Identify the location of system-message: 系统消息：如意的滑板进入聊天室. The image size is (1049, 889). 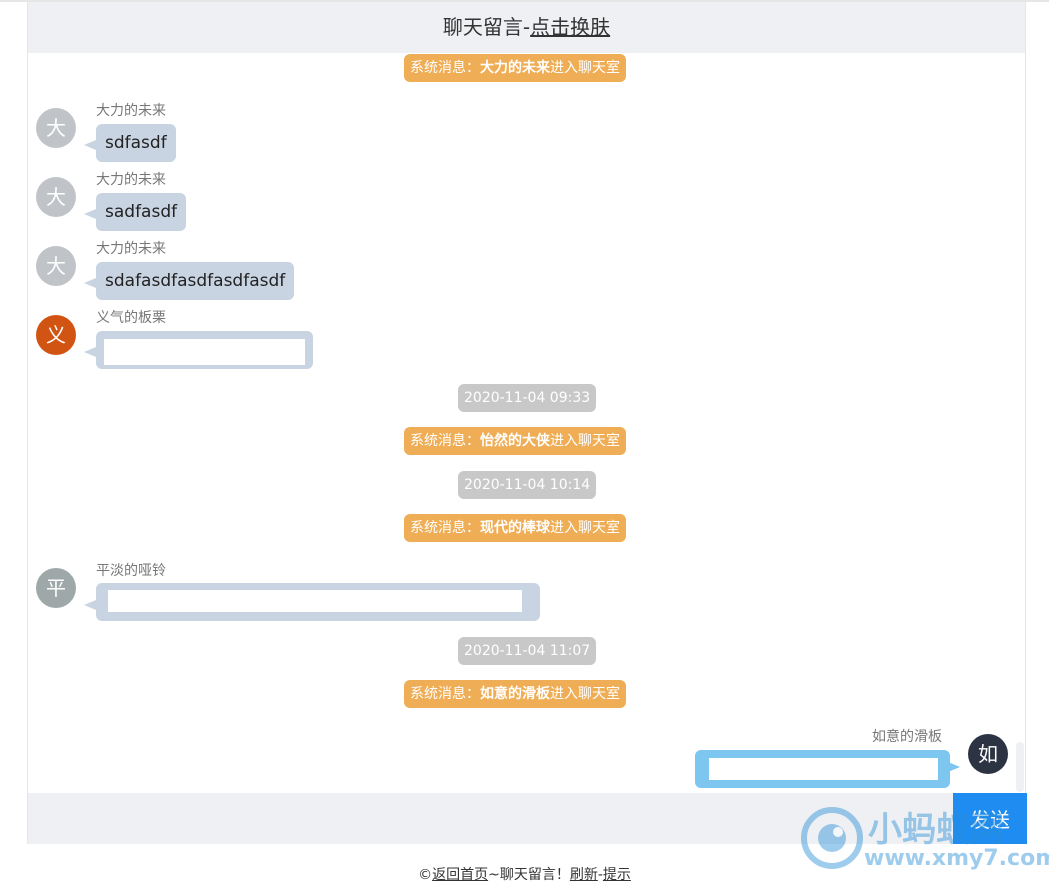
(515, 694).